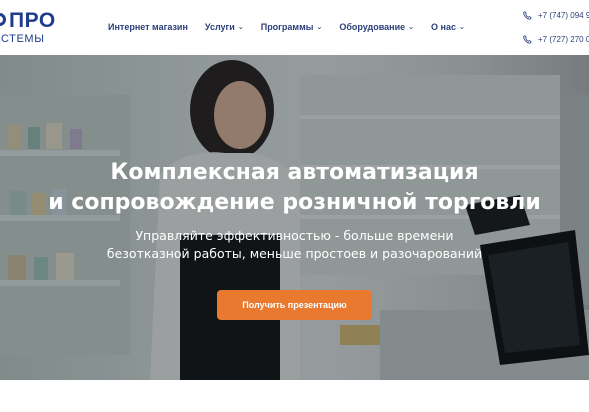 This screenshot has width=589, height=412. Describe the element at coordinates (32, 20) in the screenshot. I see `logo-top-text: ПРО` at that location.